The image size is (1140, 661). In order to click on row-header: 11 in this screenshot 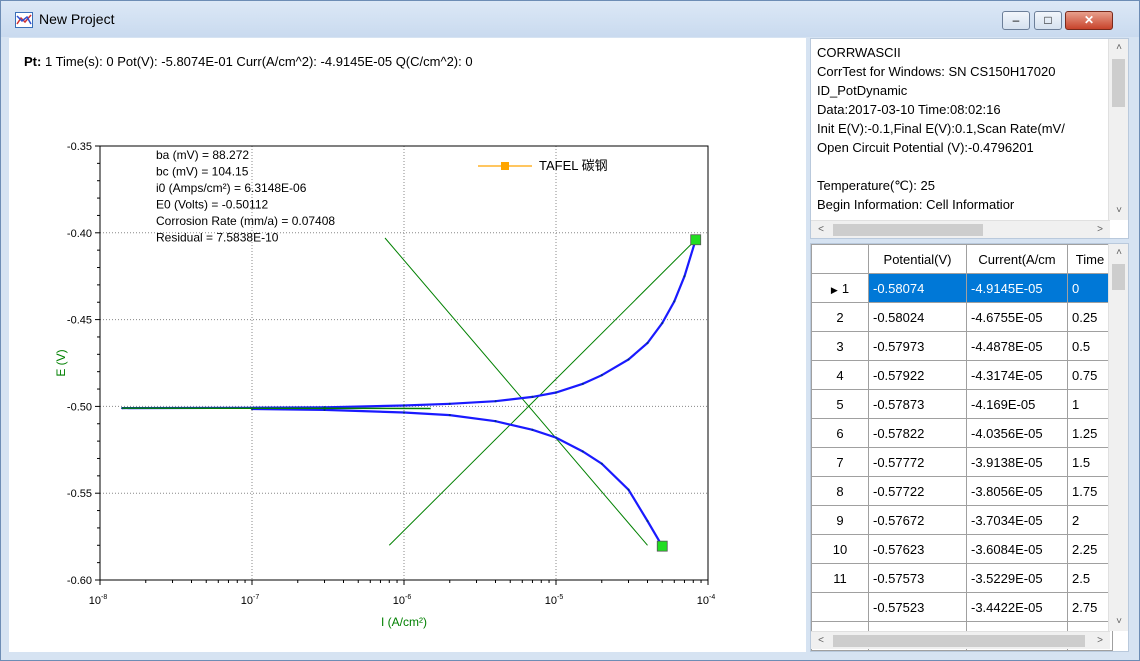, I will do `click(840, 578)`.